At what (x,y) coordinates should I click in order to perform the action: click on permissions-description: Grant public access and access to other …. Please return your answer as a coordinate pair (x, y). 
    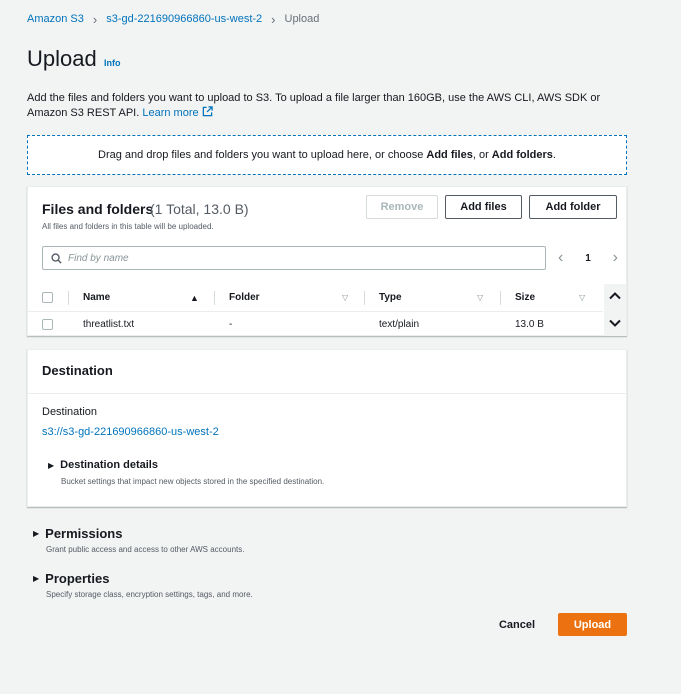
    Looking at the image, I should click on (145, 549).